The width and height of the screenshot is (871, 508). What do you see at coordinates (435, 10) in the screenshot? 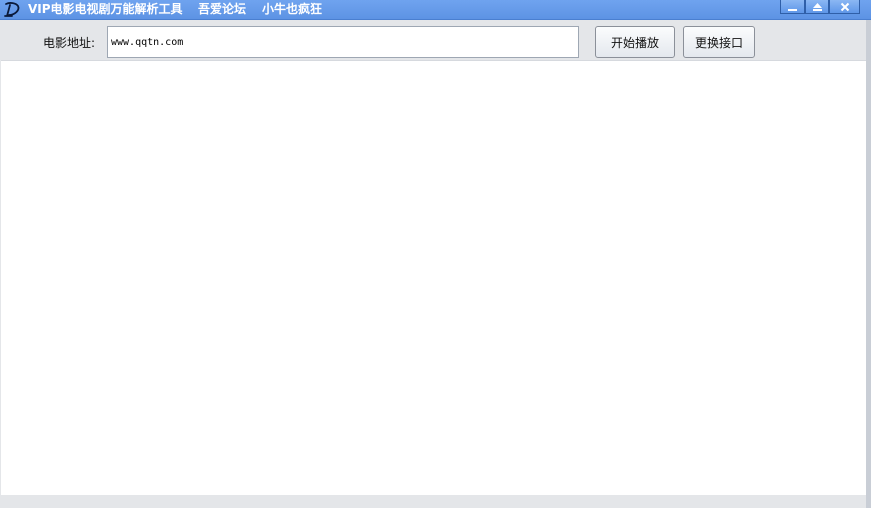
I see `title-bar: VIP电影电视剧万能解析工具 吾爱论坛 小牛也疯狂` at bounding box center [435, 10].